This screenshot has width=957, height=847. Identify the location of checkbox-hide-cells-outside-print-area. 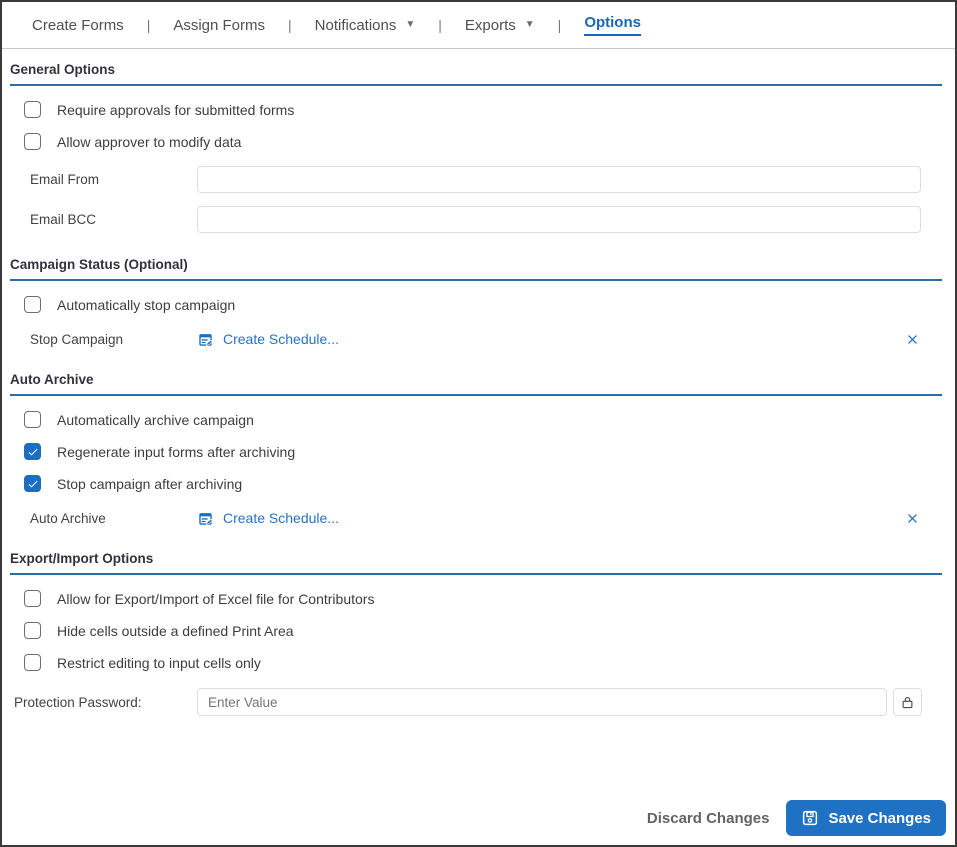
(32, 630).